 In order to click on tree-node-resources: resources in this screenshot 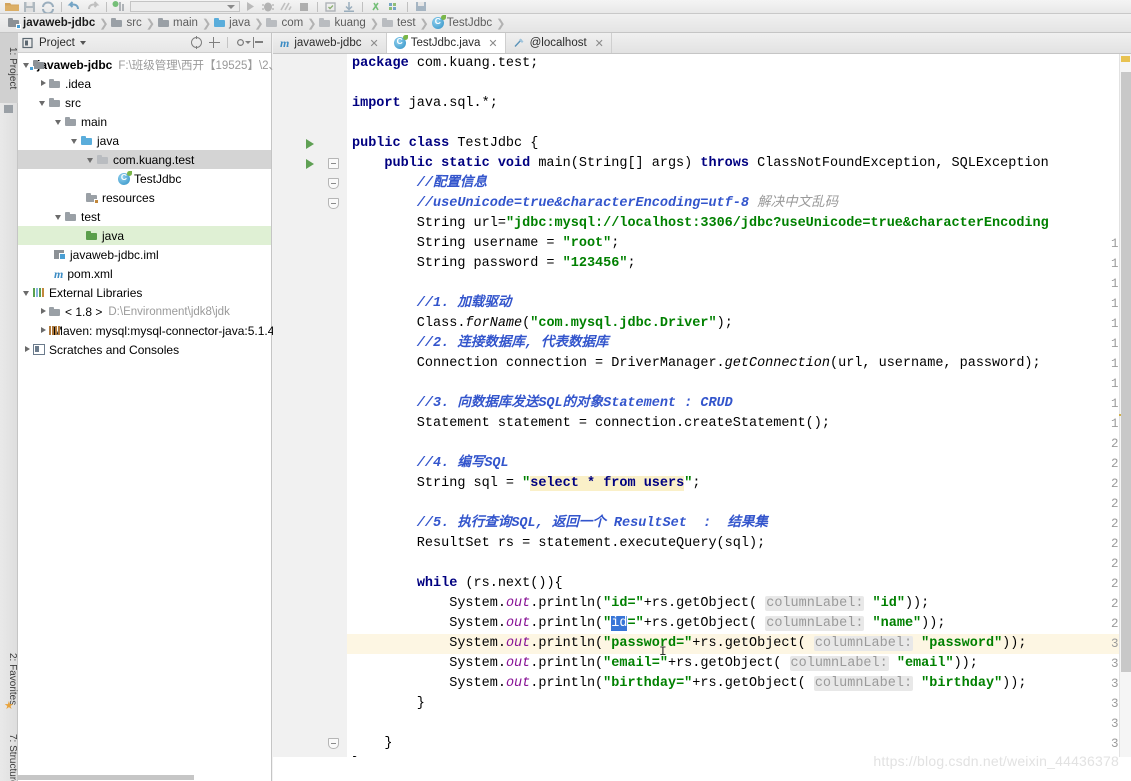, I will do `click(144, 197)`.